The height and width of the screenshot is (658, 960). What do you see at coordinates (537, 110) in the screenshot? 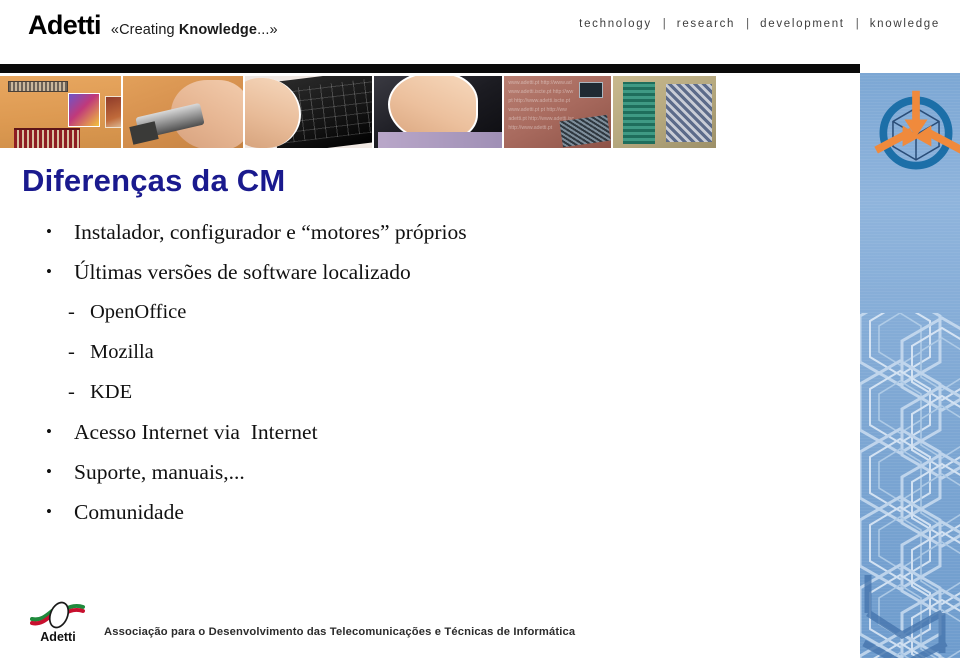
I see `url-line: www.adetti.pt pt http://ww` at bounding box center [537, 110].